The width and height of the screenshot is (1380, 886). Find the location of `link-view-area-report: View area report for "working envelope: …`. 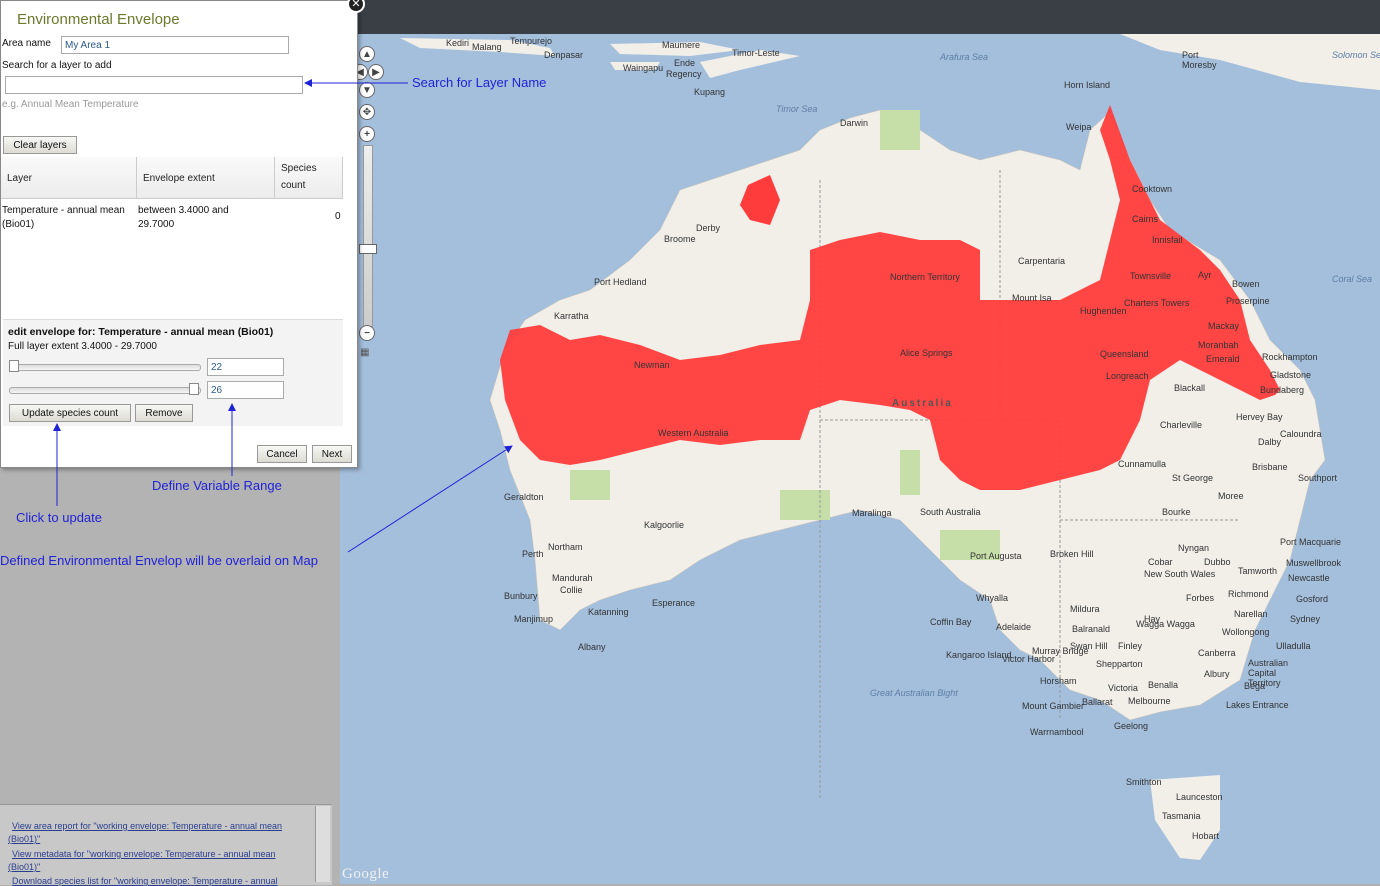

link-view-area-report: View area report for "working envelope: … is located at coordinates (147, 826).